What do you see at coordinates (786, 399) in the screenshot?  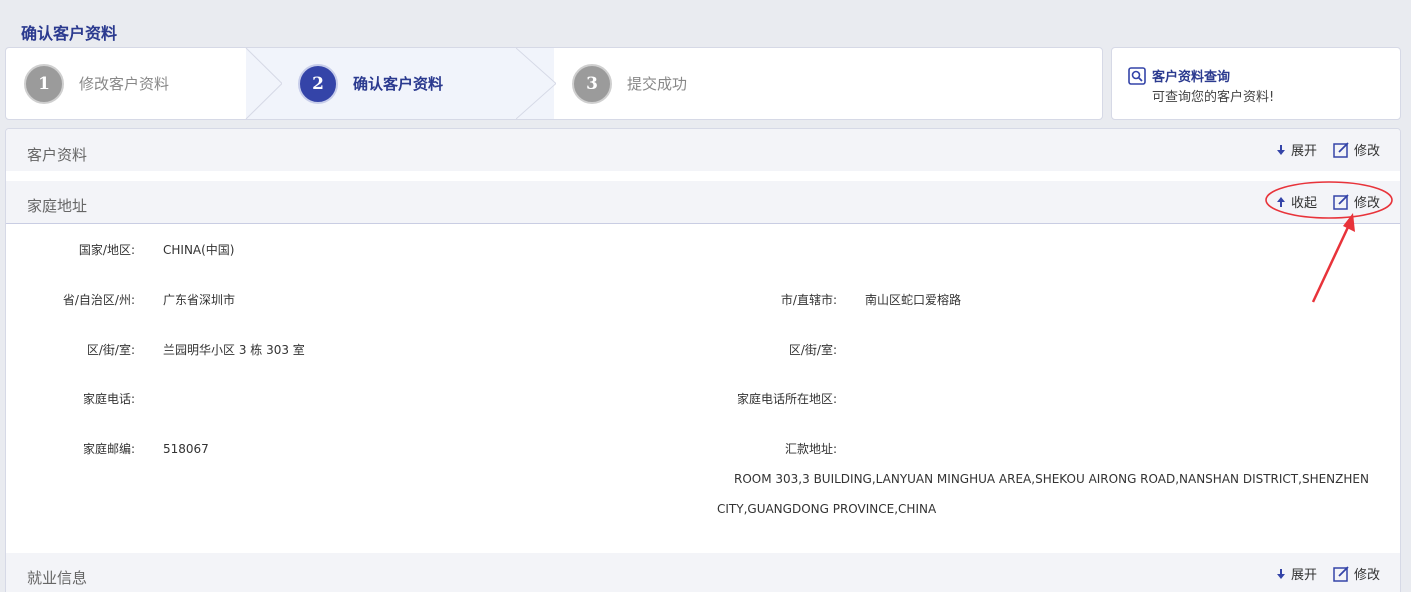 I see `home-phone-region-label: 家庭电话所在地区:` at bounding box center [786, 399].